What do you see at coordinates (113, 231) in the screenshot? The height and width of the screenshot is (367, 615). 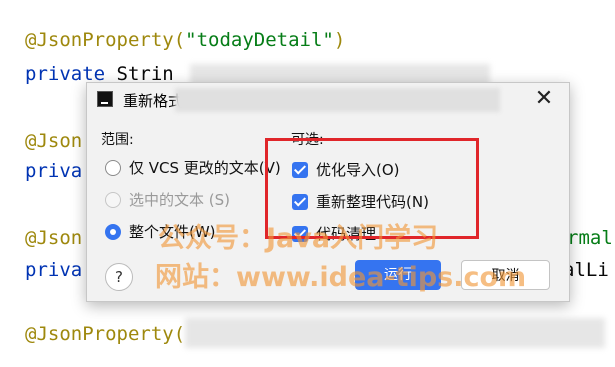 I see `radio-button-selected` at bounding box center [113, 231].